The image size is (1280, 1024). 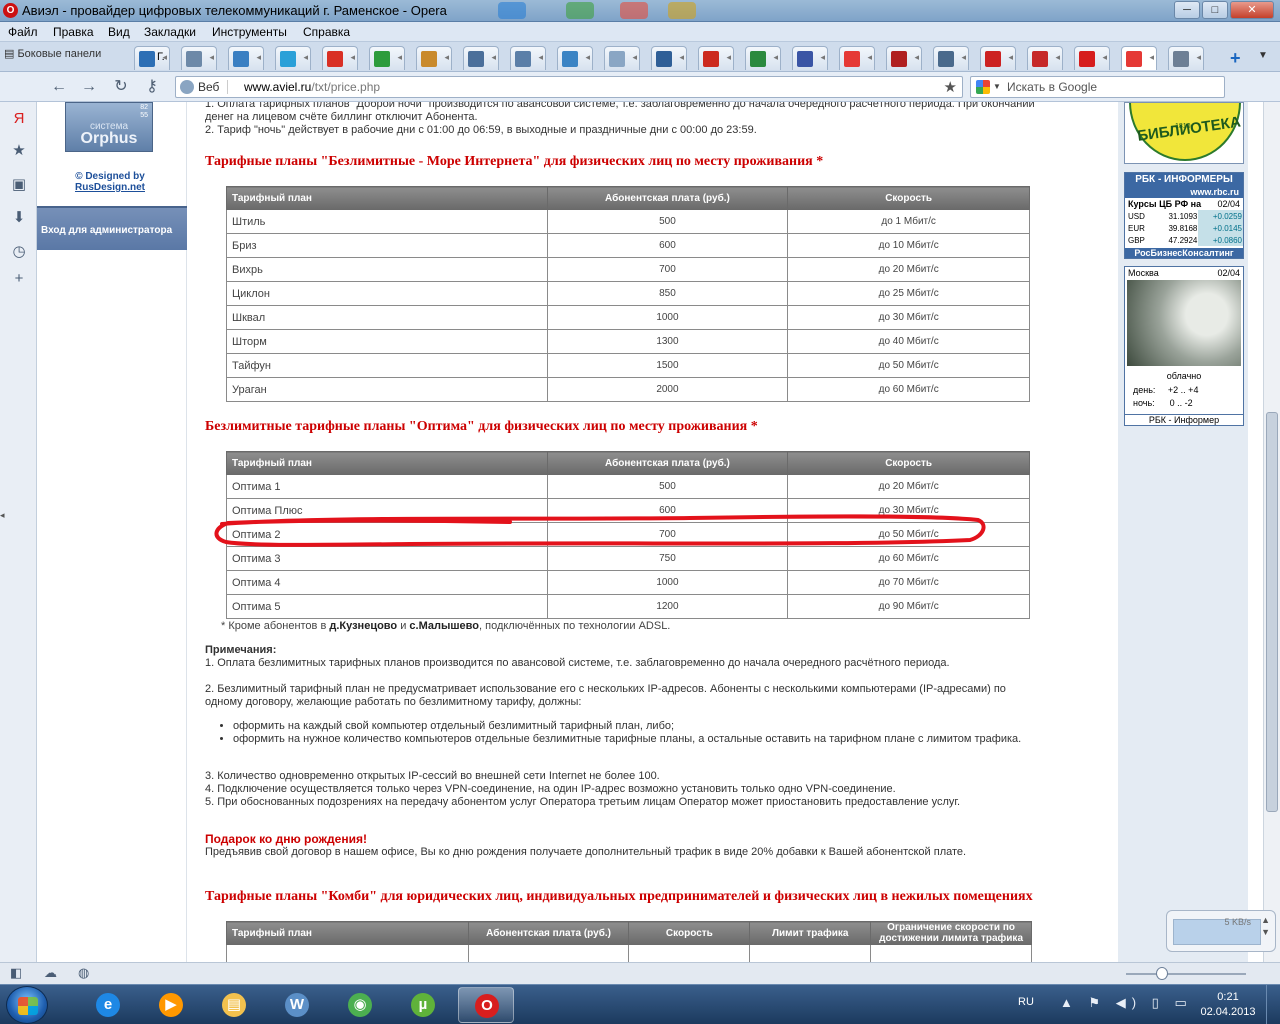 What do you see at coordinates (19, 119) in the screenshot?
I see `yandex-icon: Я` at bounding box center [19, 119].